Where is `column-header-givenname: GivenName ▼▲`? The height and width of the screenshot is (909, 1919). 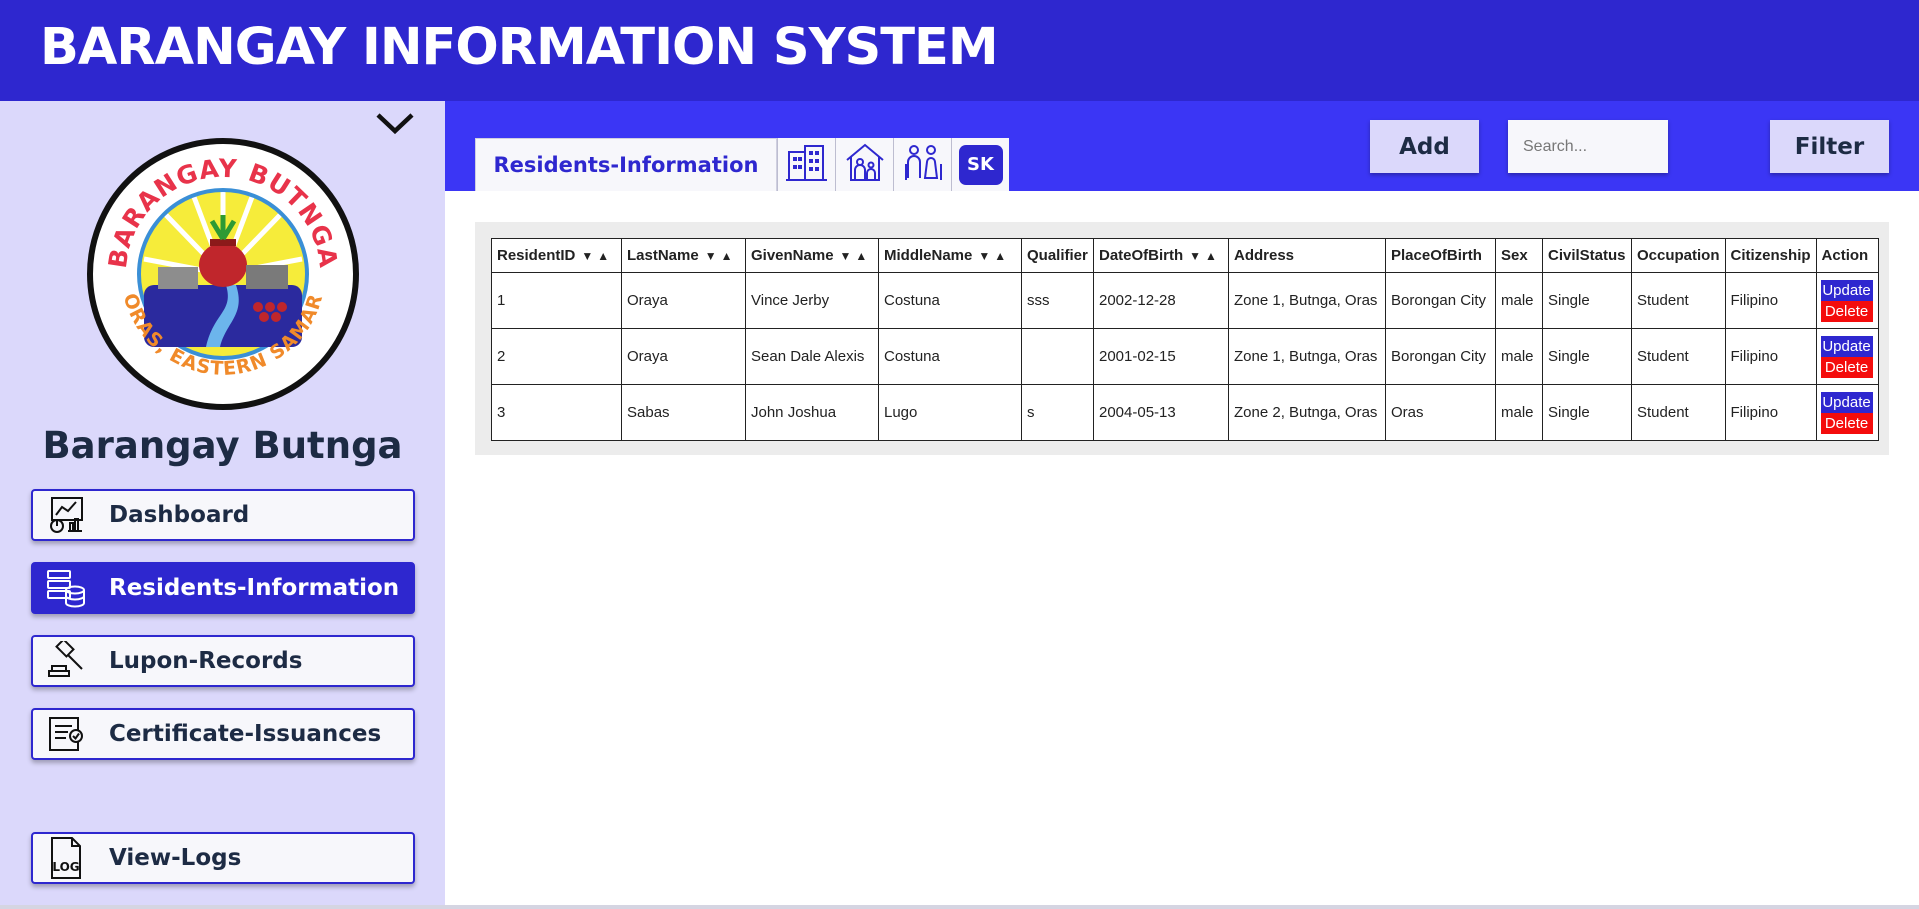
column-header-givenname: GivenName ▼▲ is located at coordinates (812, 255).